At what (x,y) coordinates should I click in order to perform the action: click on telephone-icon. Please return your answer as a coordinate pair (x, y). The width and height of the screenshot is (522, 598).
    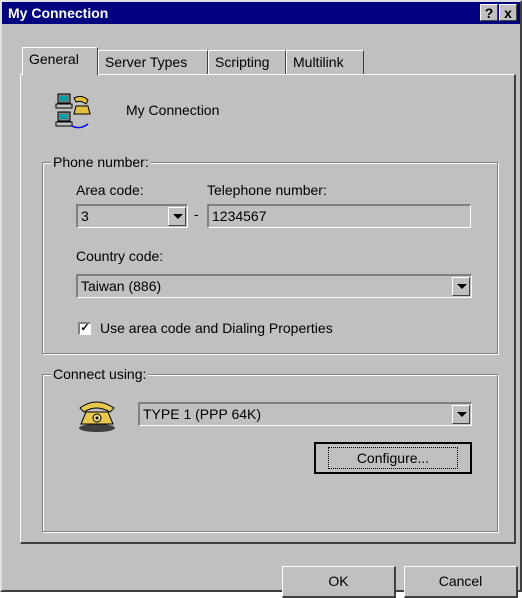
    Looking at the image, I should click on (97, 416).